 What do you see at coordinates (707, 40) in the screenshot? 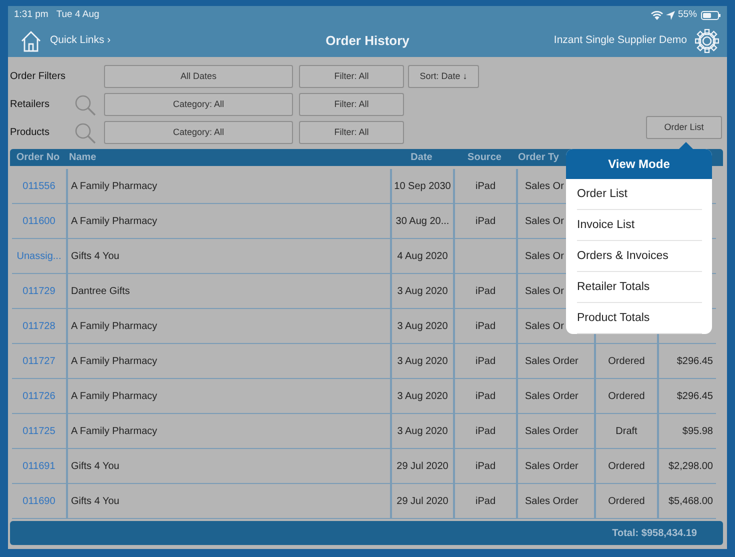
I see `settings-icon` at bounding box center [707, 40].